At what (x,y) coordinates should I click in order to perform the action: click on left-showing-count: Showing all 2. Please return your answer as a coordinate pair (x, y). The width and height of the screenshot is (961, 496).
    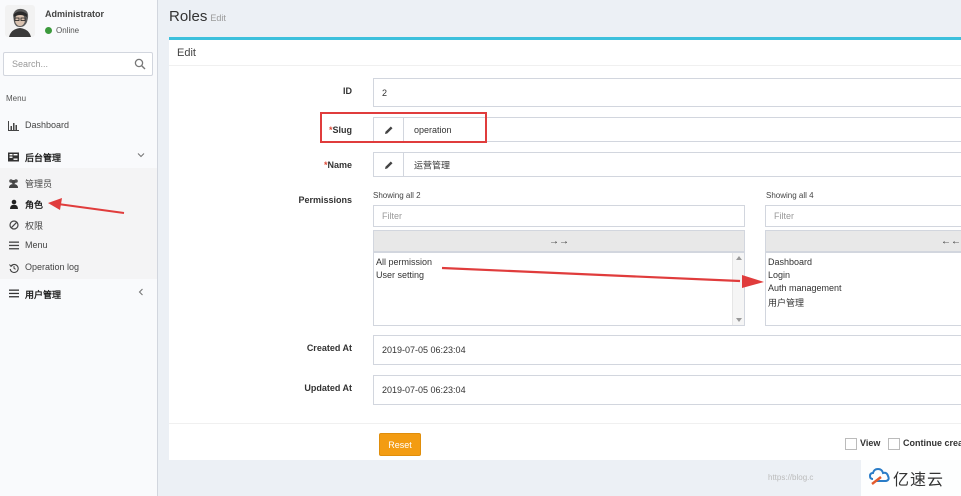
    Looking at the image, I should click on (397, 195).